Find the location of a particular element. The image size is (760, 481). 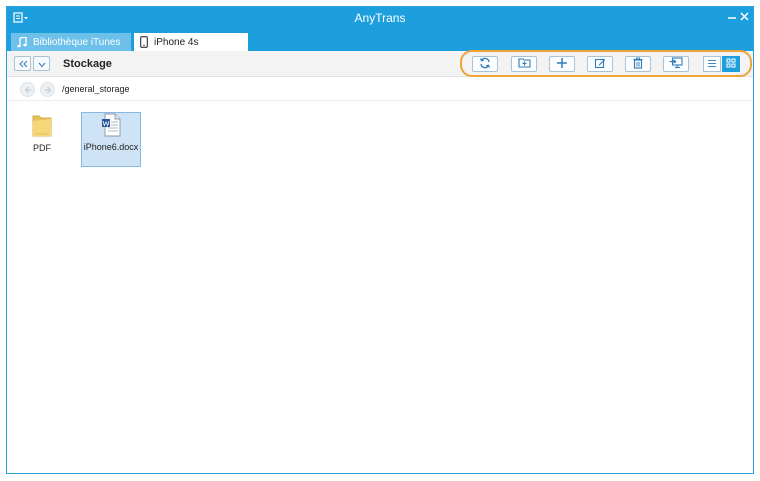

refresh-button is located at coordinates (485, 64).